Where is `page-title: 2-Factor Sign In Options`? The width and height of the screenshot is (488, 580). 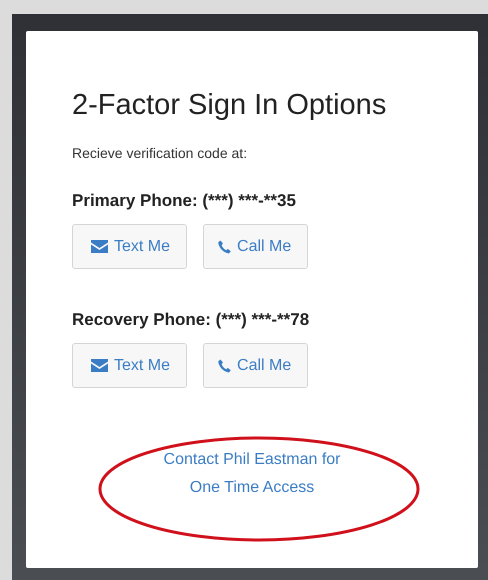
page-title: 2-Factor Sign In Options is located at coordinates (230, 105).